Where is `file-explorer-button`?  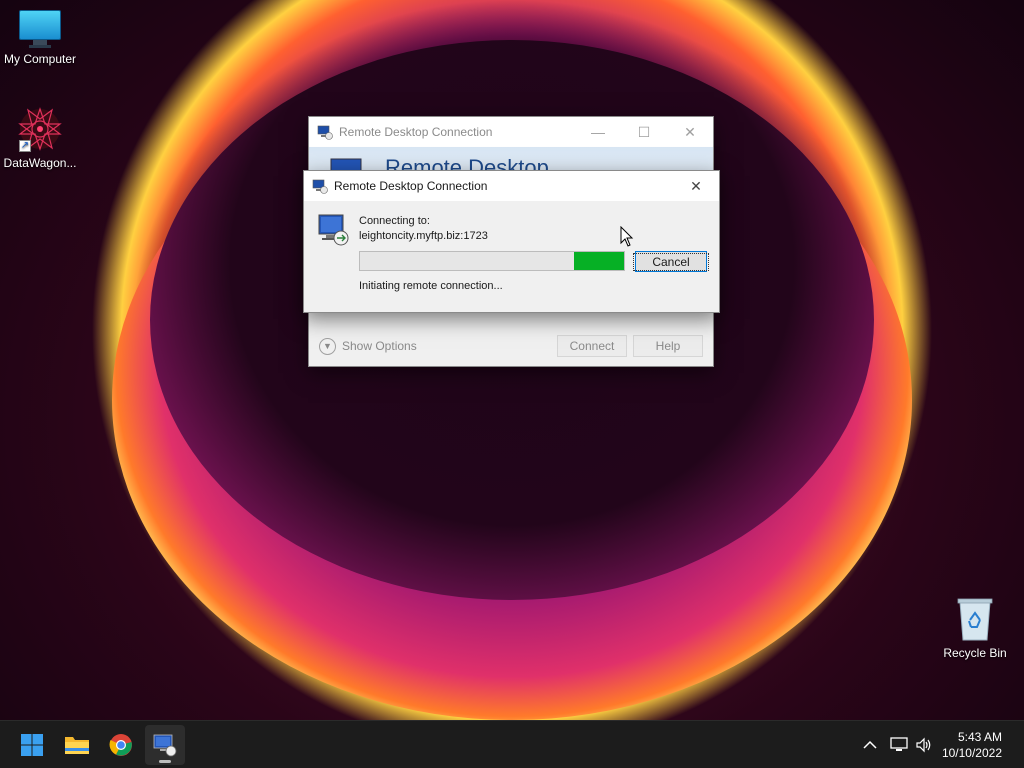 file-explorer-button is located at coordinates (77, 745).